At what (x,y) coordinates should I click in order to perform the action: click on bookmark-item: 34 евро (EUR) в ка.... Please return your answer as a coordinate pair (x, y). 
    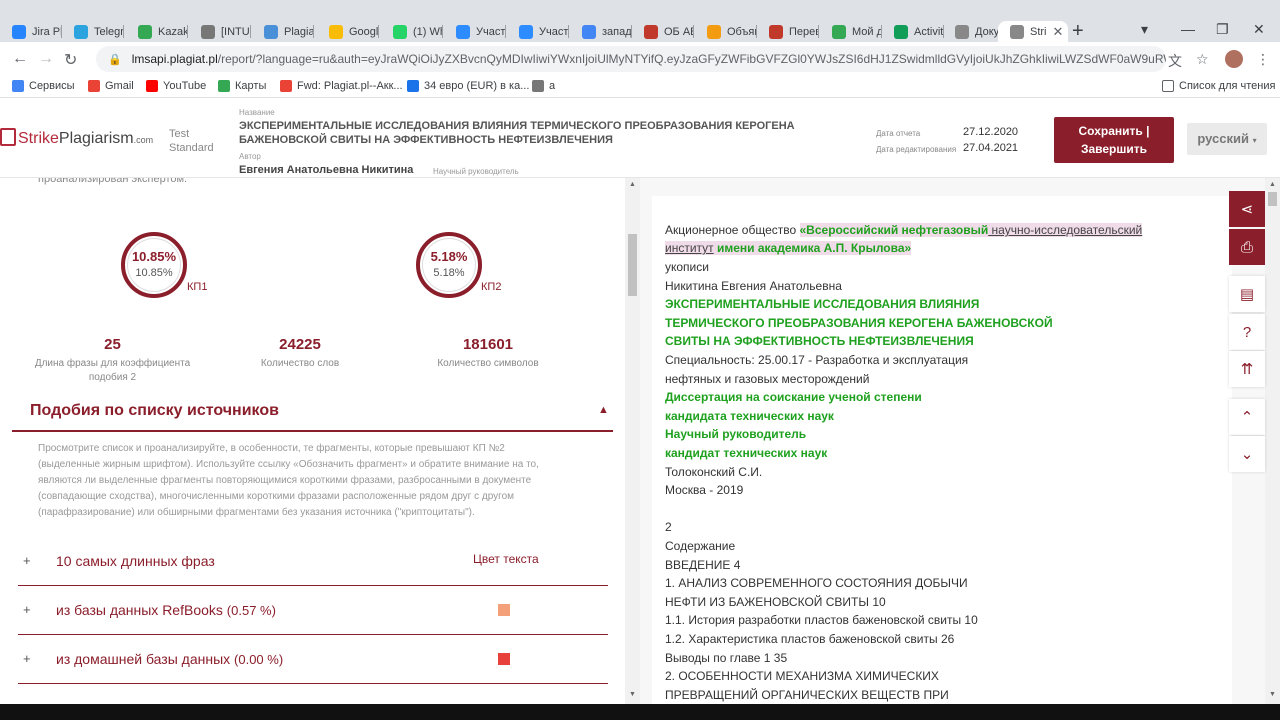
    Looking at the image, I should click on (468, 86).